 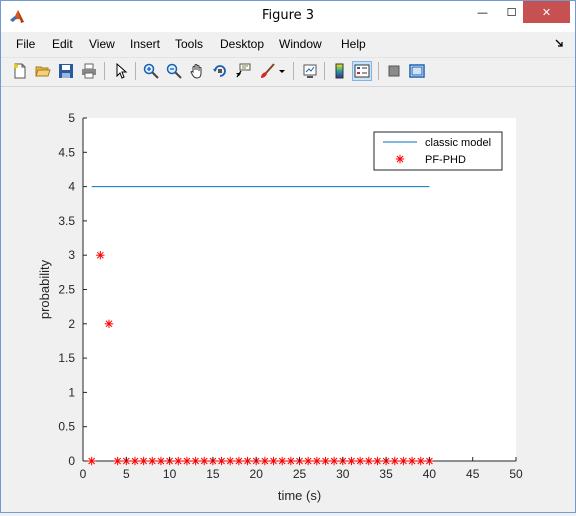 What do you see at coordinates (310, 71) in the screenshot?
I see `link-plot-icon` at bounding box center [310, 71].